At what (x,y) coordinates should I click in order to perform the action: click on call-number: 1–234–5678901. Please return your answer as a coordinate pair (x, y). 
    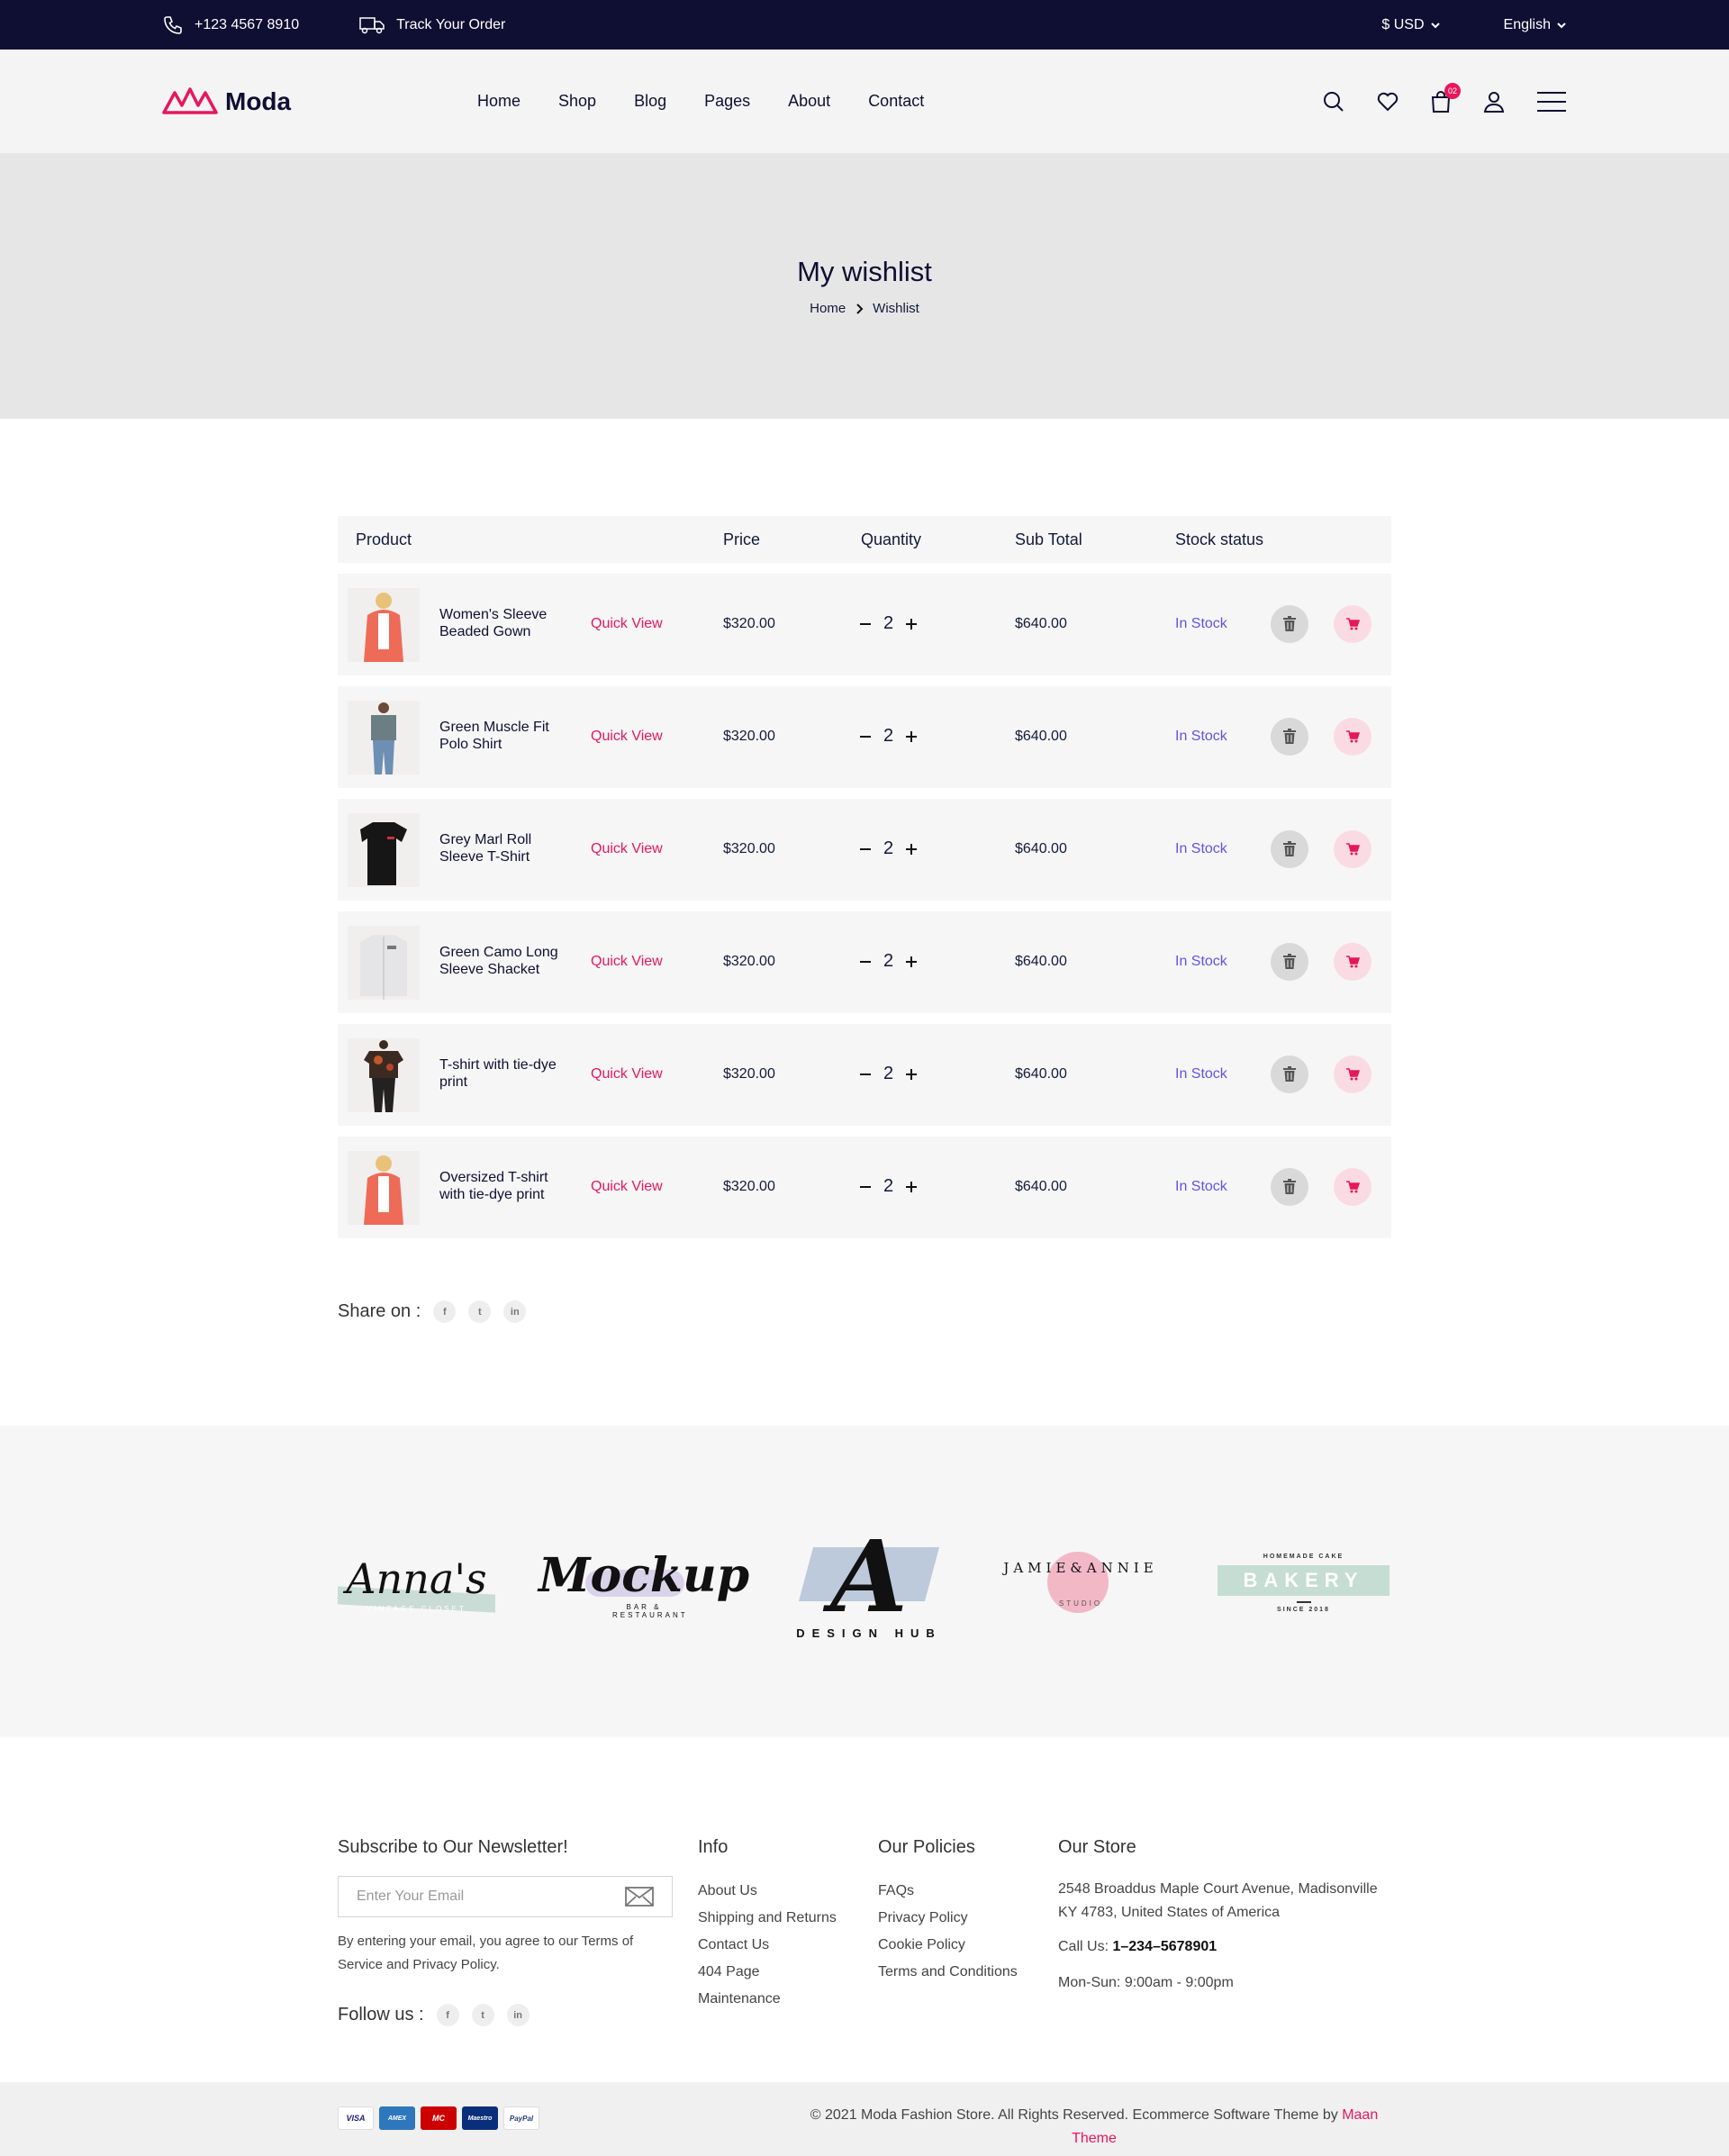
    Looking at the image, I should click on (1164, 1946).